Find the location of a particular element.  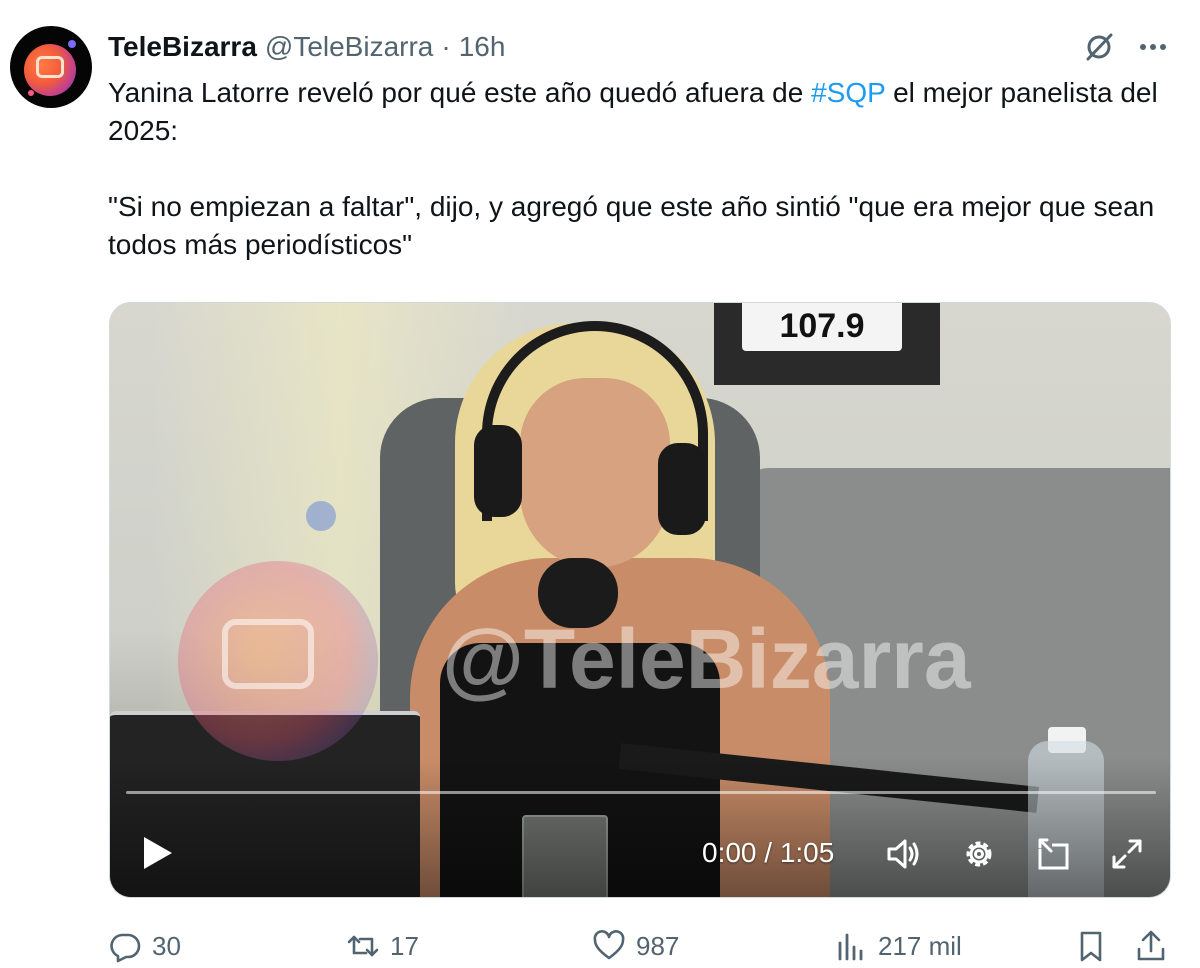

author-handle: @TeleBizarra is located at coordinates (349, 47).